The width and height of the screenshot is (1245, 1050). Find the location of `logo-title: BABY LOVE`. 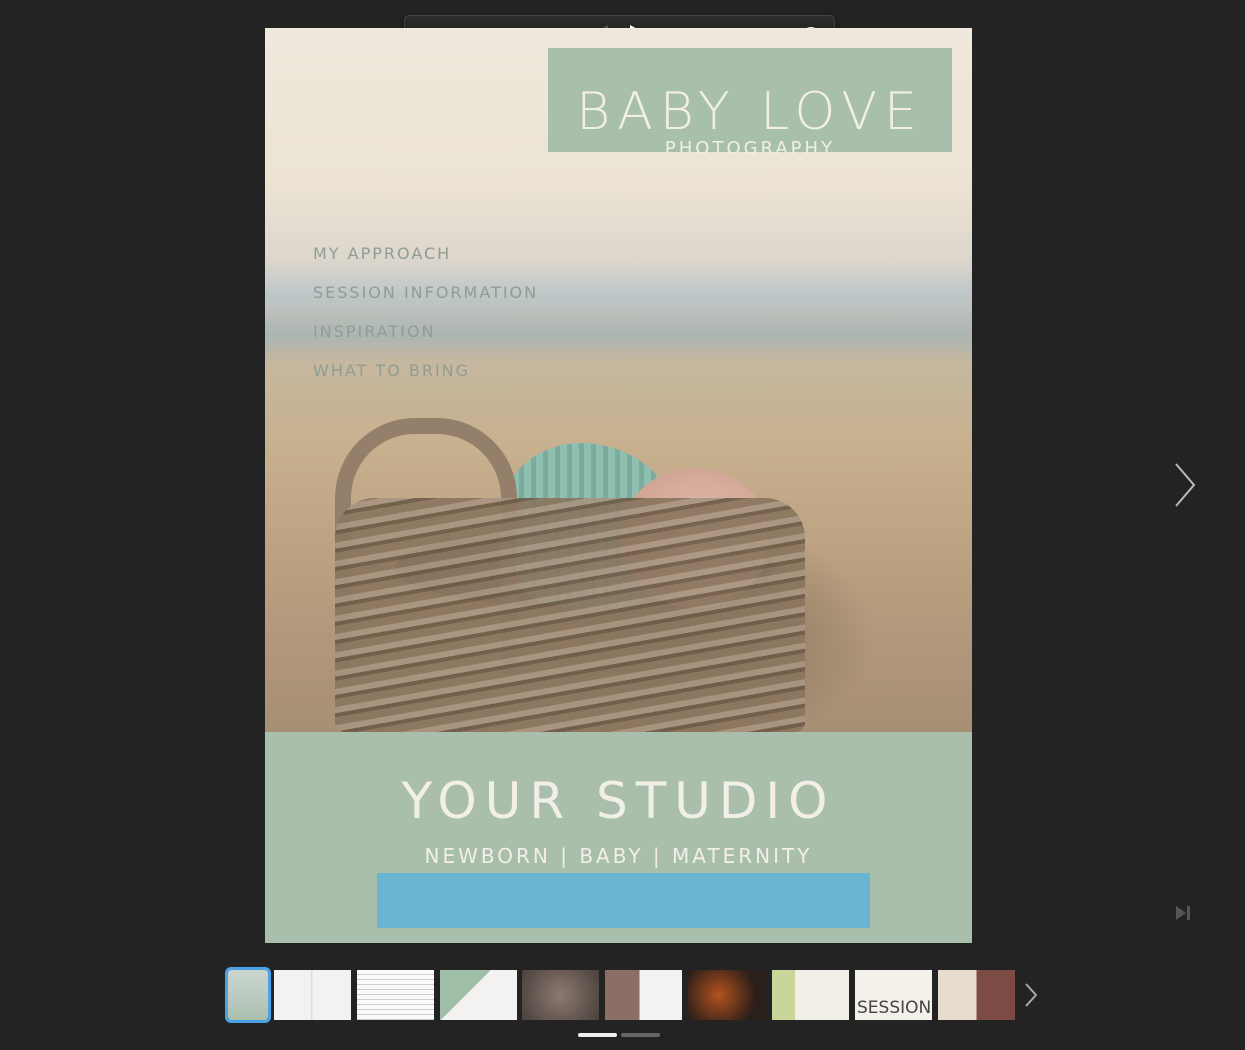

logo-title: BABY LOVE is located at coordinates (750, 112).